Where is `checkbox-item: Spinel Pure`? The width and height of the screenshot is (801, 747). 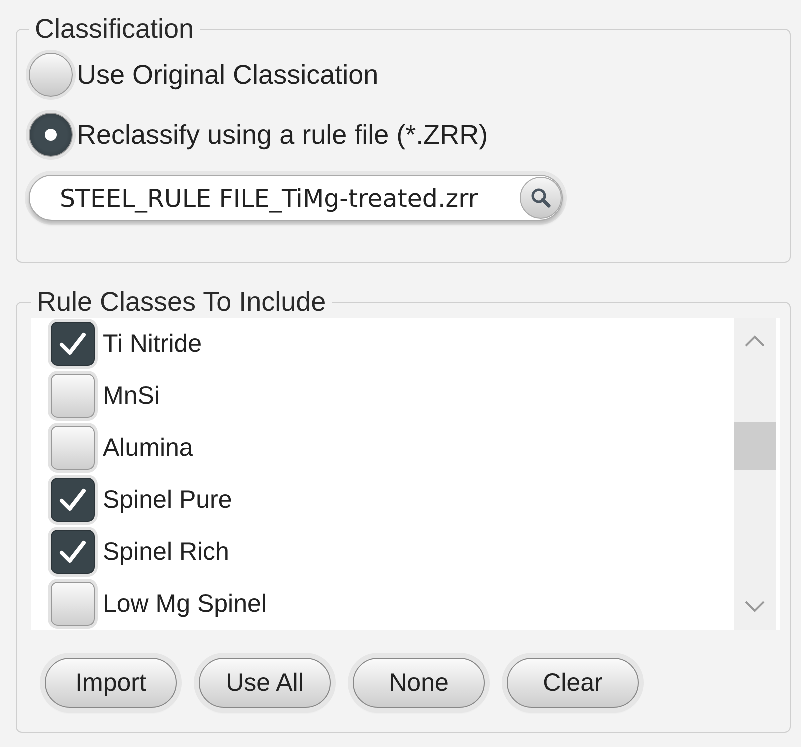
checkbox-item: Spinel Pure is located at coordinates (392, 500).